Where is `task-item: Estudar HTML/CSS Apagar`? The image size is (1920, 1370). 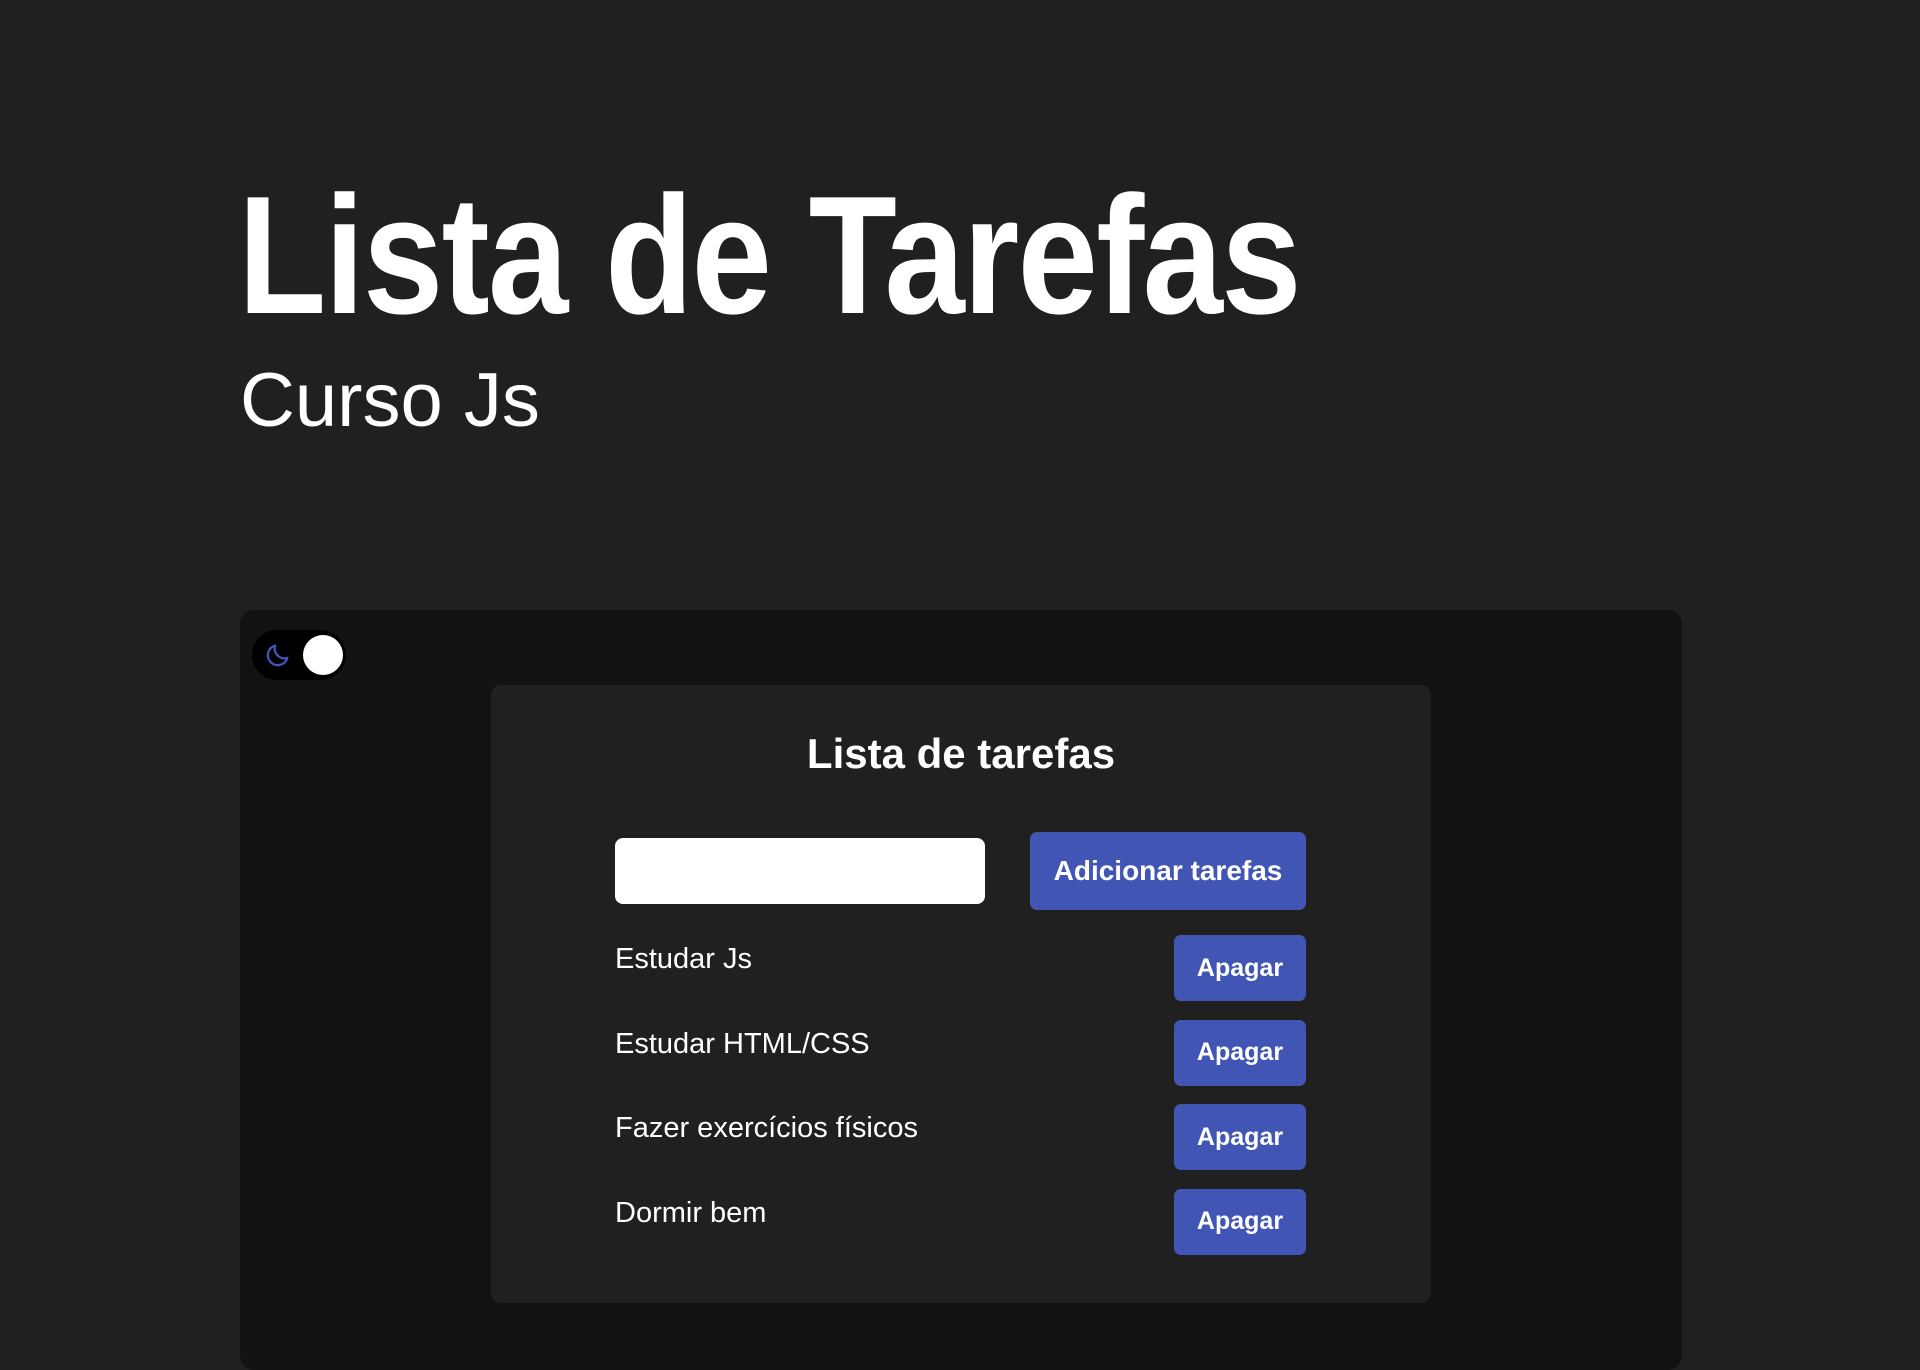 task-item: Estudar HTML/CSS Apagar is located at coordinates (960, 1052).